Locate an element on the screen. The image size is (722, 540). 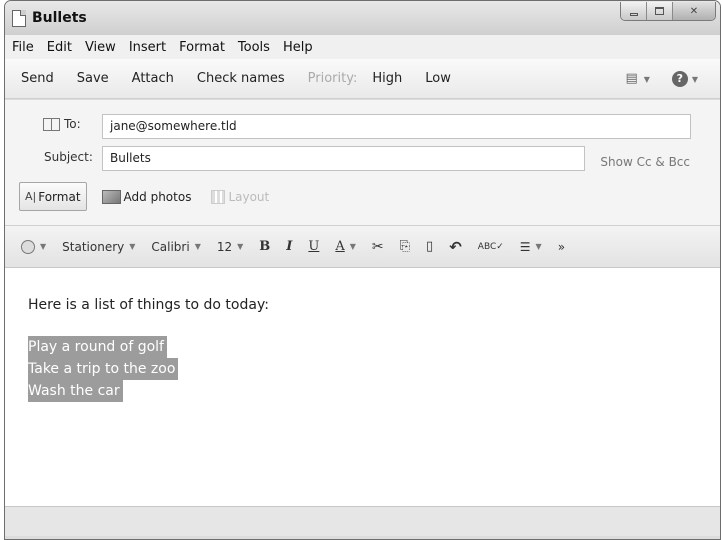
list-item: Wash the car is located at coordinates (75, 391).